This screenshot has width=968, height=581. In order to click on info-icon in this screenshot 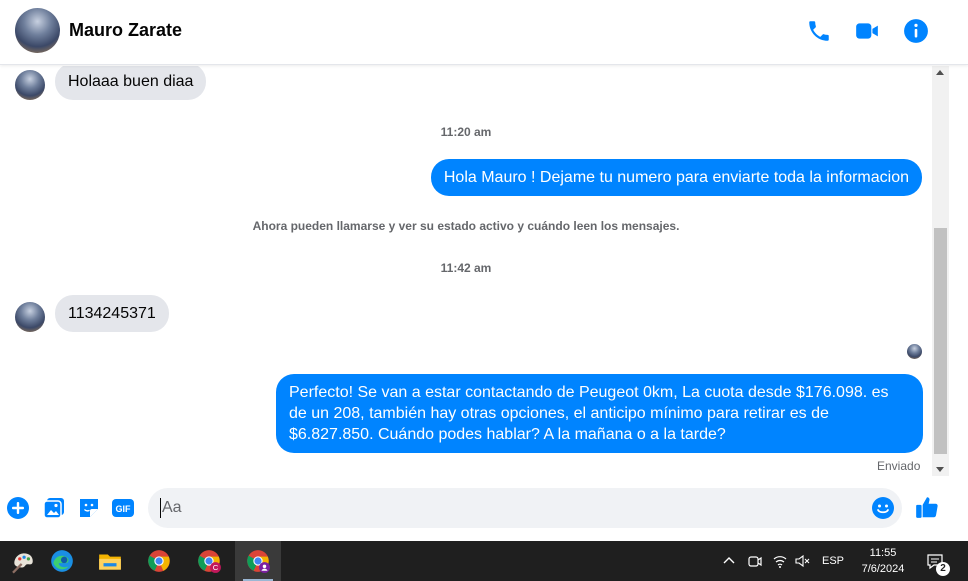, I will do `click(916, 31)`.